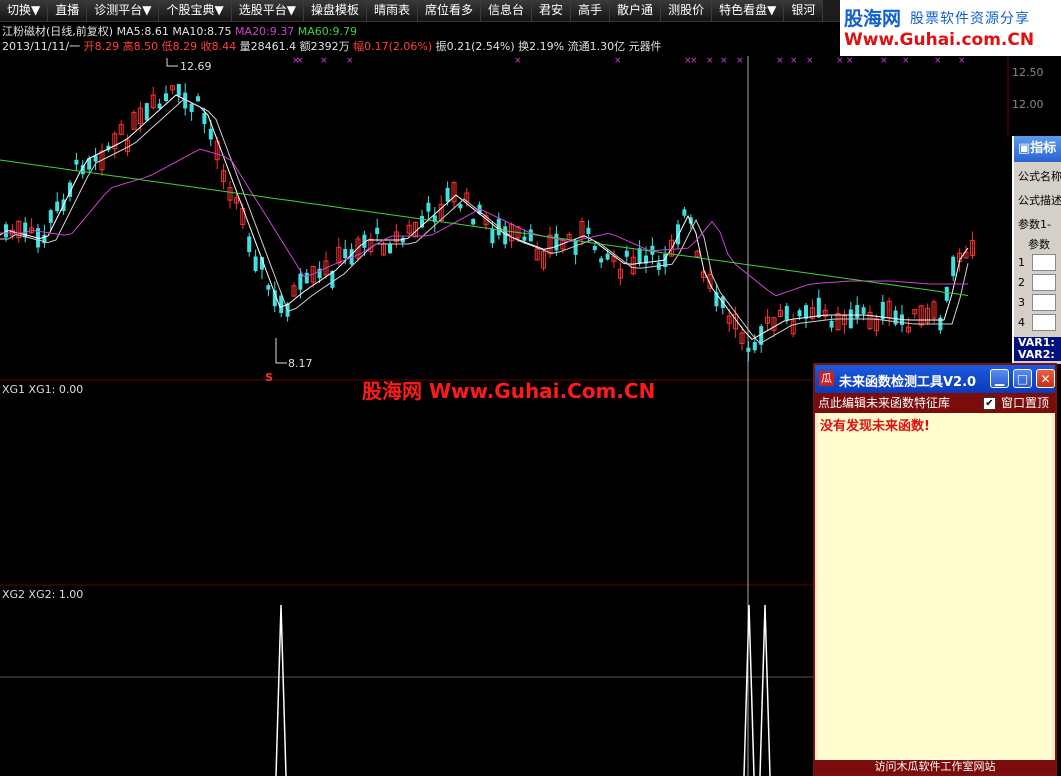 The height and width of the screenshot is (776, 1061). What do you see at coordinates (1045, 378) in the screenshot?
I see `close-button: ✕` at bounding box center [1045, 378].